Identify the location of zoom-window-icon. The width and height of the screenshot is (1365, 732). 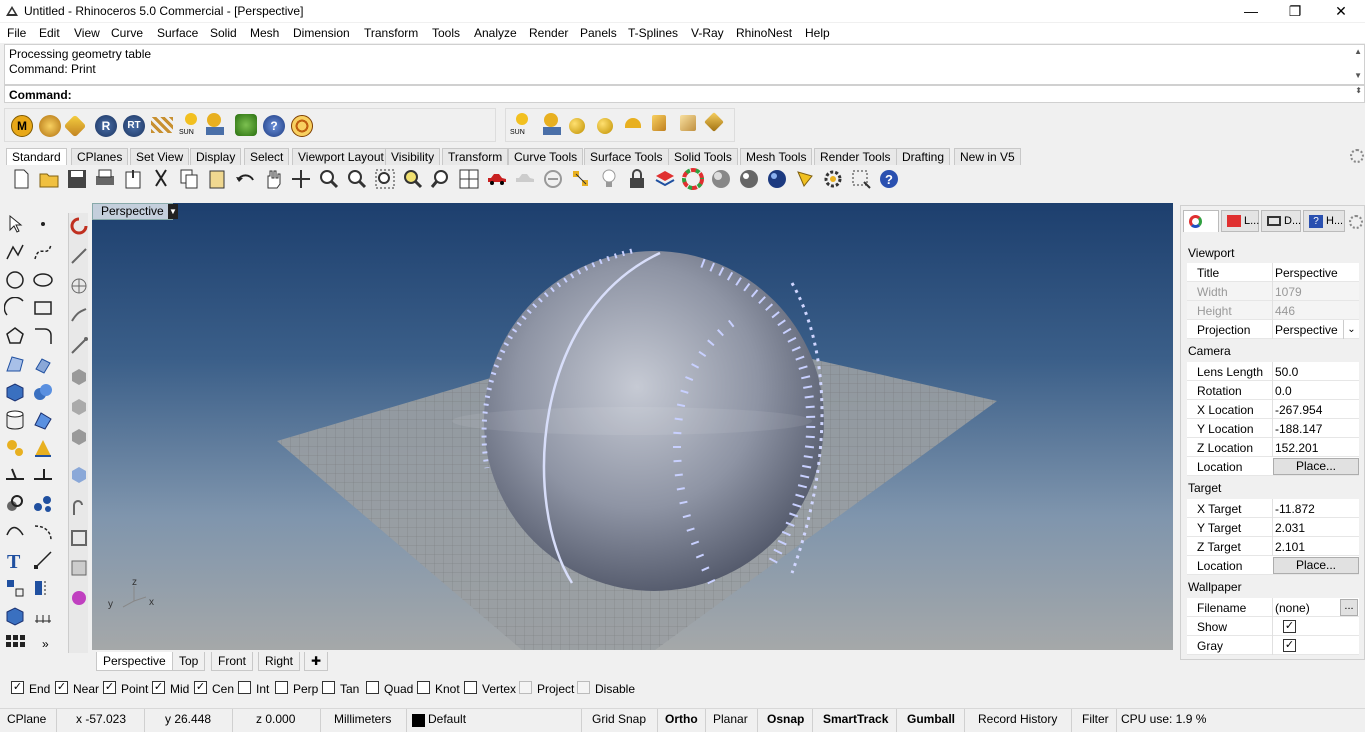
(357, 179).